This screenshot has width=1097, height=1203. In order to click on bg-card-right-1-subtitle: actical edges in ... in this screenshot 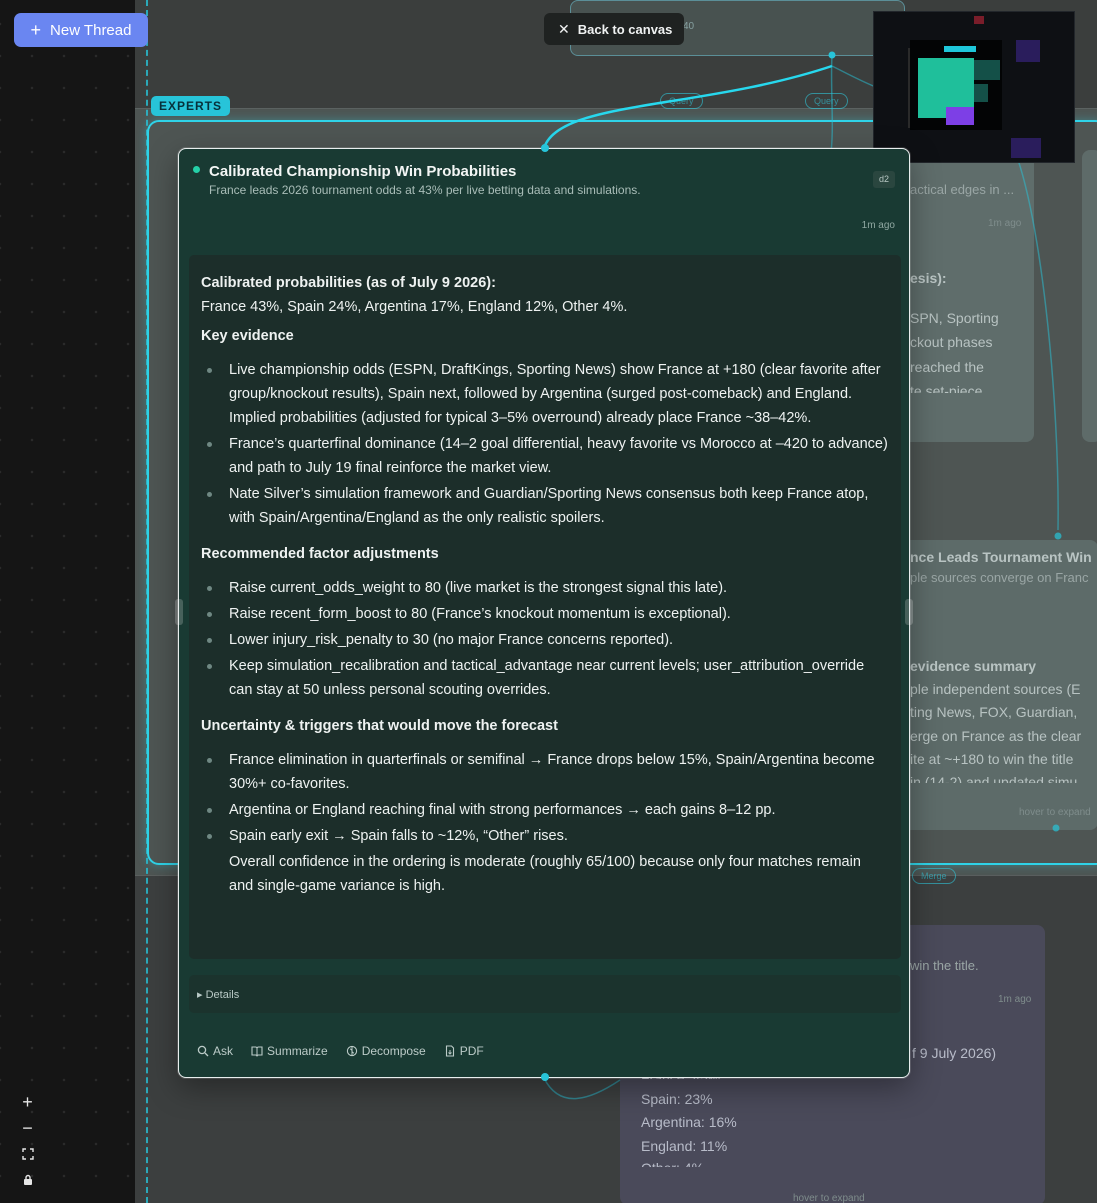, I will do `click(962, 189)`.